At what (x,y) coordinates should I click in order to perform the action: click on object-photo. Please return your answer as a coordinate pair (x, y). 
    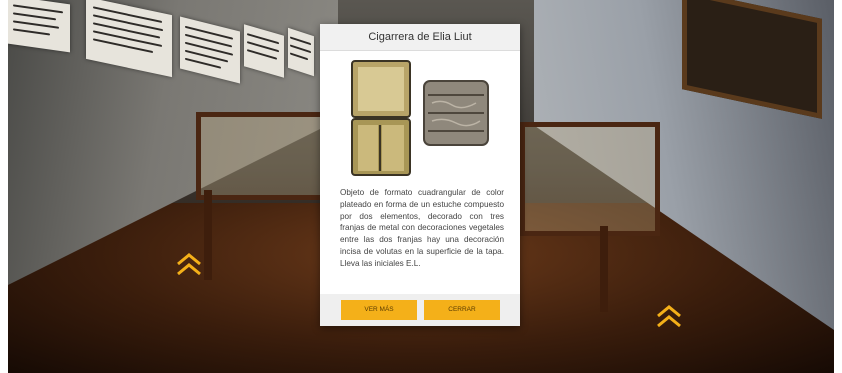
    Looking at the image, I should click on (420, 118).